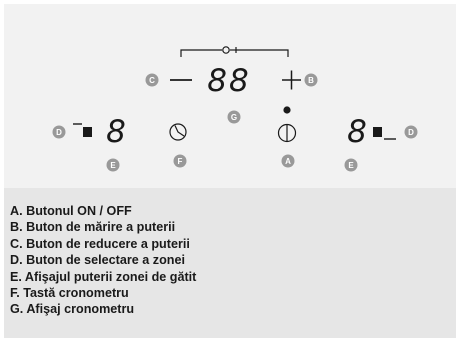  What do you see at coordinates (357, 132) in the screenshot?
I see `zone-display-right: 8` at bounding box center [357, 132].